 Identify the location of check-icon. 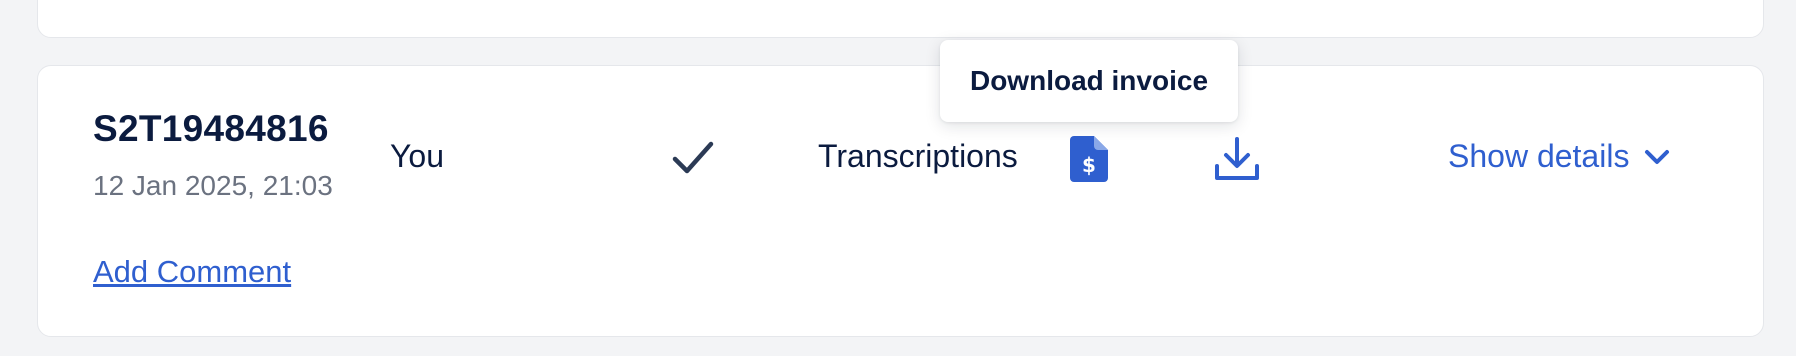
(693, 157).